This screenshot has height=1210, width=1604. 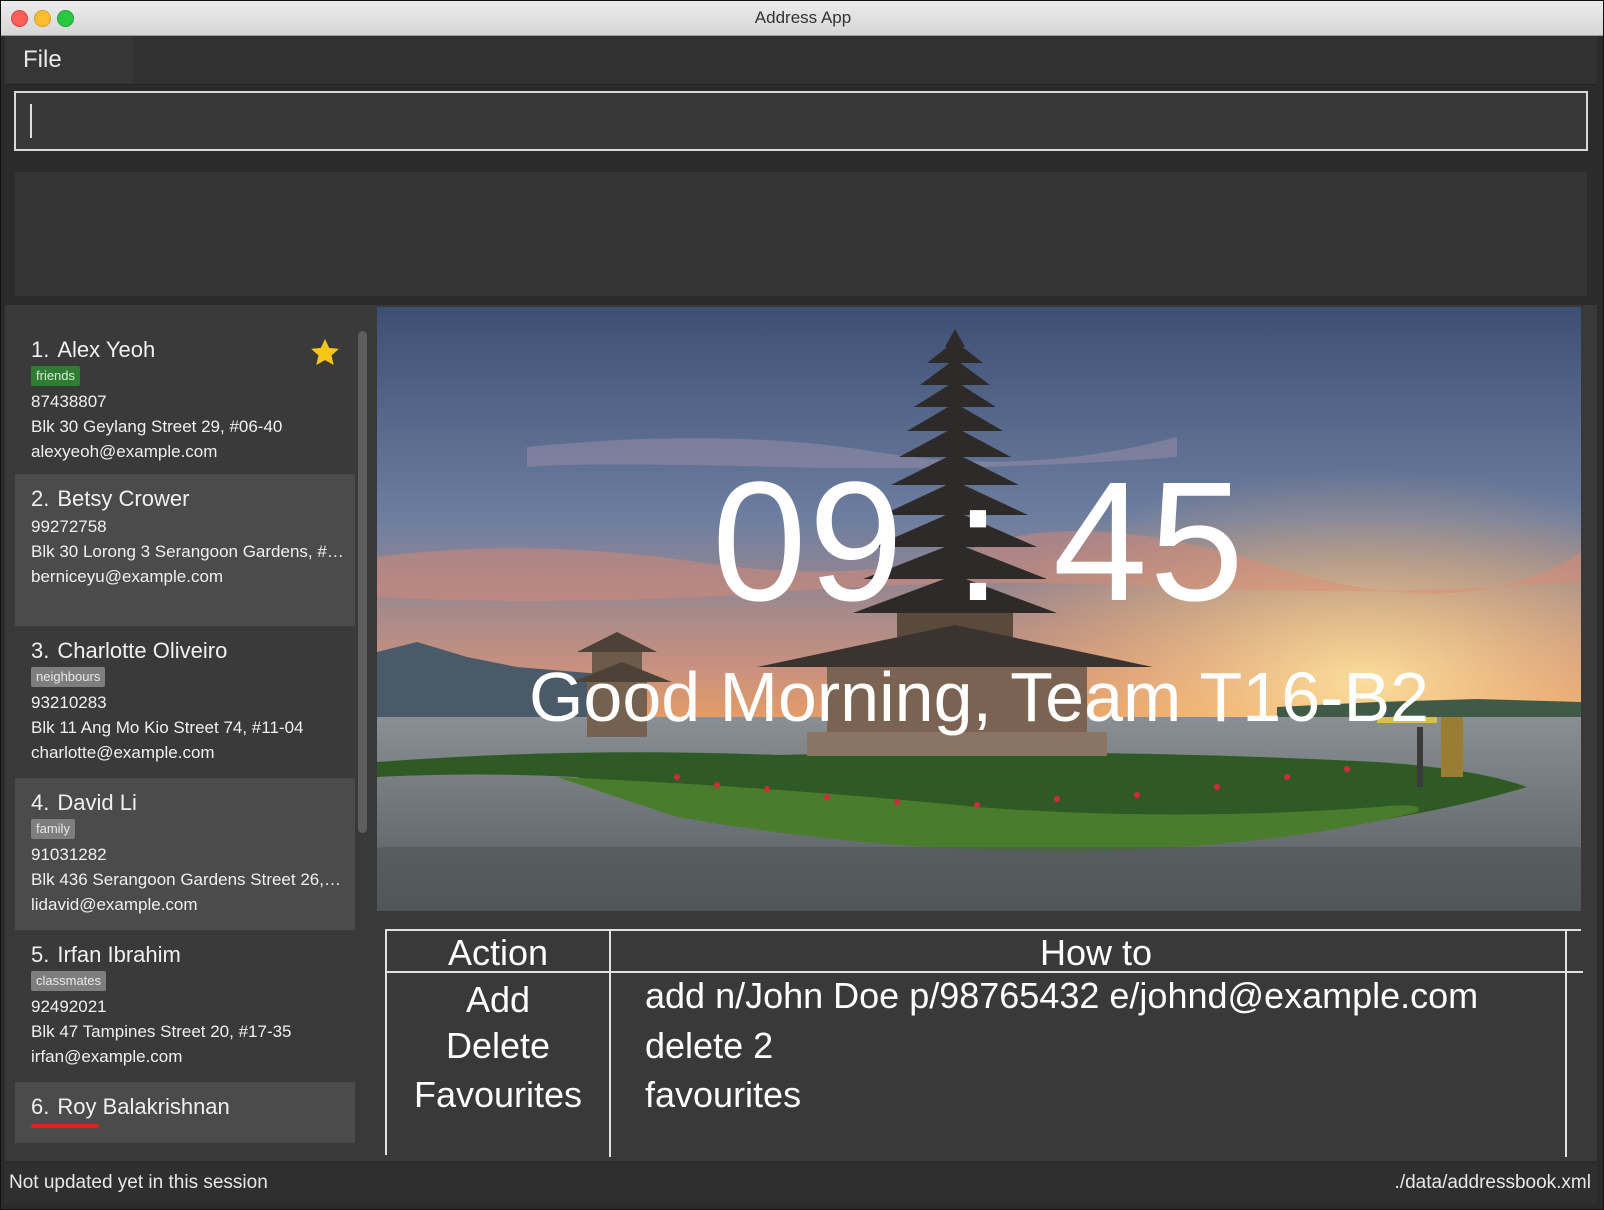 What do you see at coordinates (161, 1031) in the screenshot?
I see `person-address: Blk 47 Tampines Street 20, #17-35` at bounding box center [161, 1031].